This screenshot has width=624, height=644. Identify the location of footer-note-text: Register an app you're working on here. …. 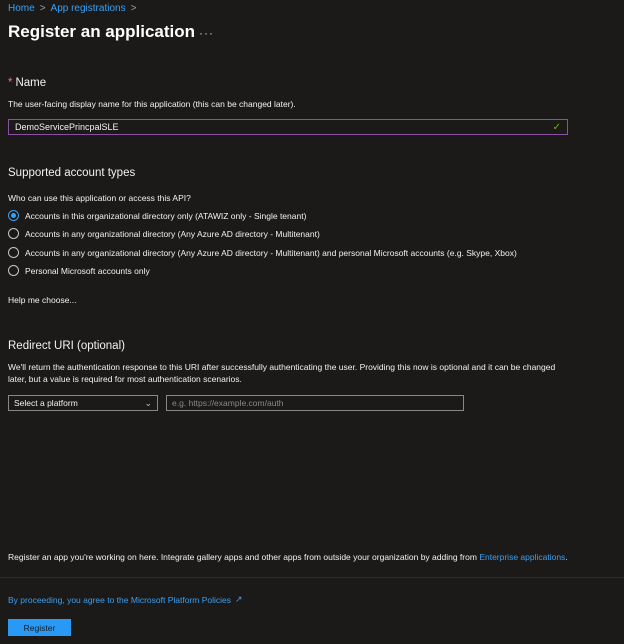
(242, 557).